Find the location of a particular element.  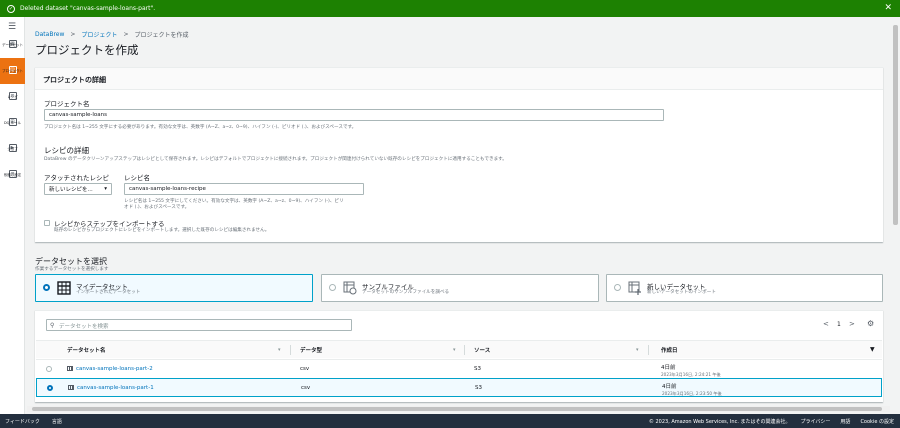

rail-item-label: DQ ルール is located at coordinates (12, 122).